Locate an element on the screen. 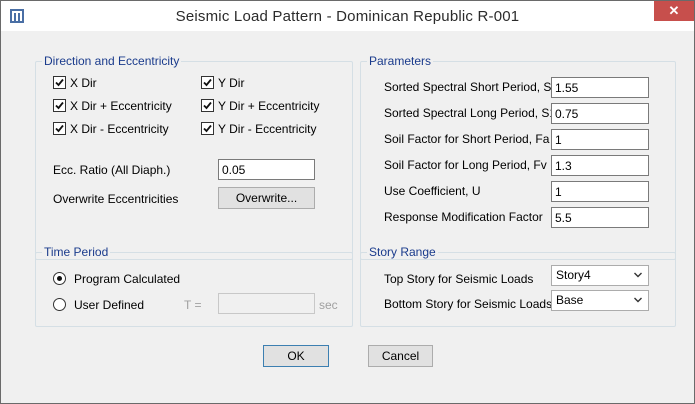 Image resolution: width=695 pixels, height=404 pixels. checkbox-label: Y Dir - Eccentricity is located at coordinates (267, 129).